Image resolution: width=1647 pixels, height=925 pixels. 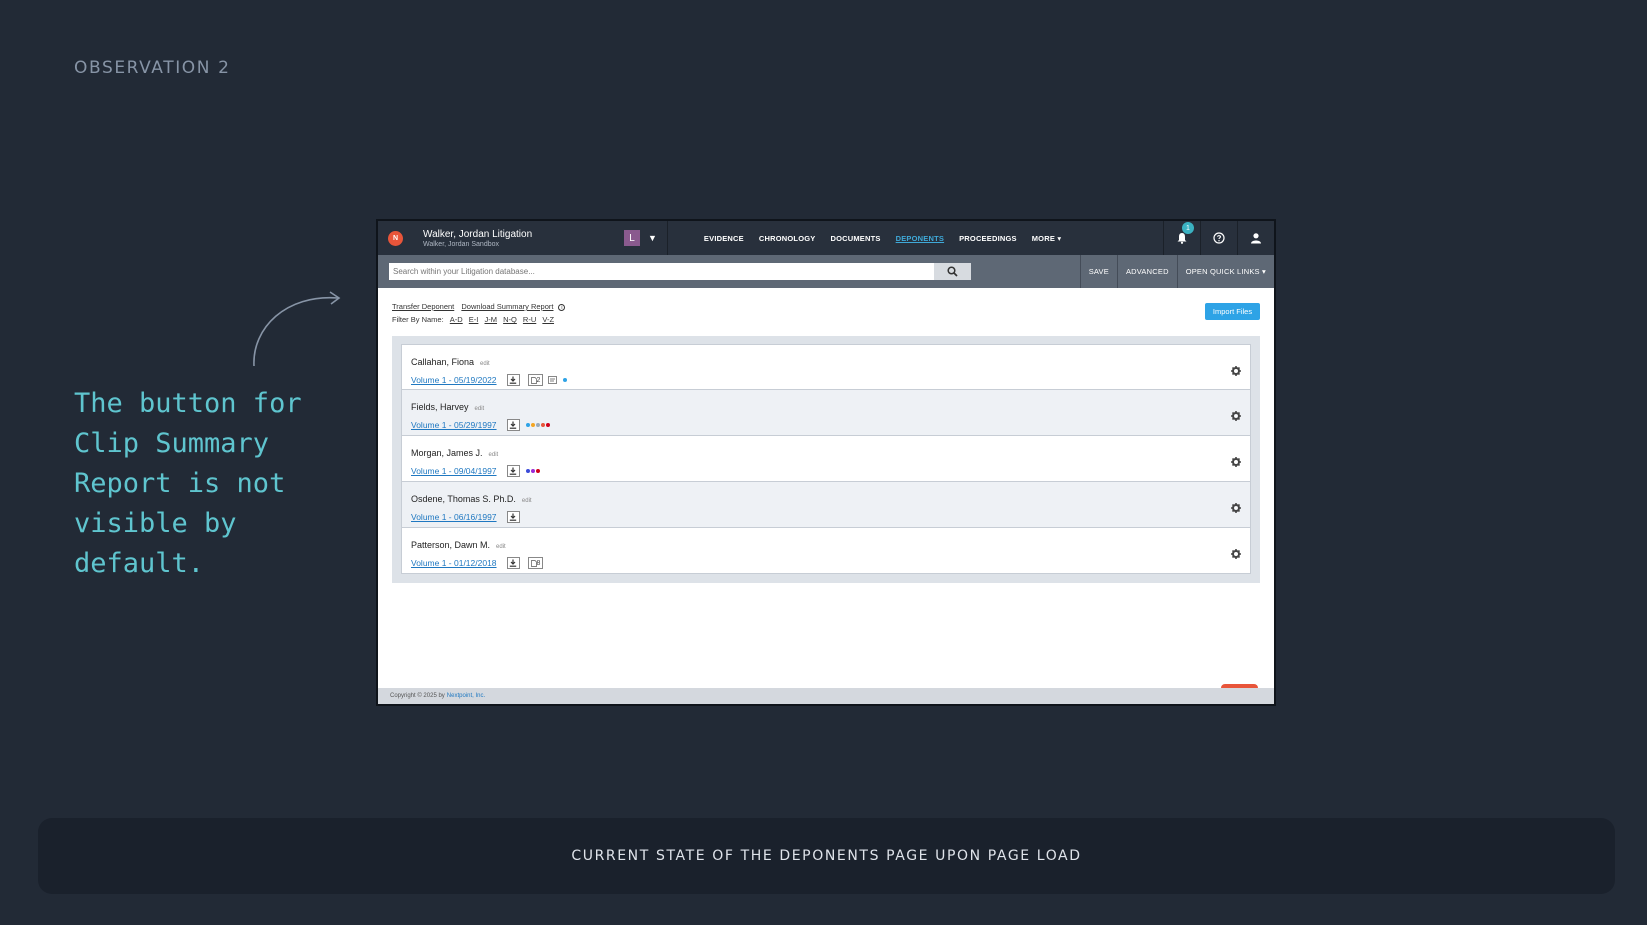 I want to click on search-input, so click(x=661, y=271).